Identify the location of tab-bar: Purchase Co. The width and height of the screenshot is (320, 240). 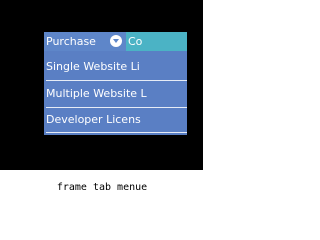
(115, 41).